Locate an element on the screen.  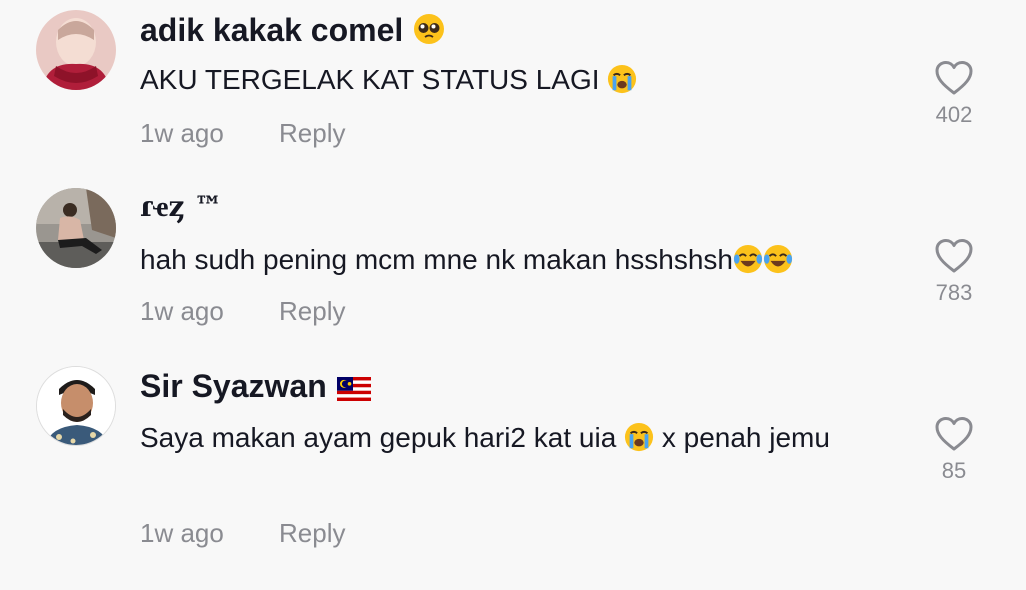
like-button: 402 is located at coordinates (954, 94).